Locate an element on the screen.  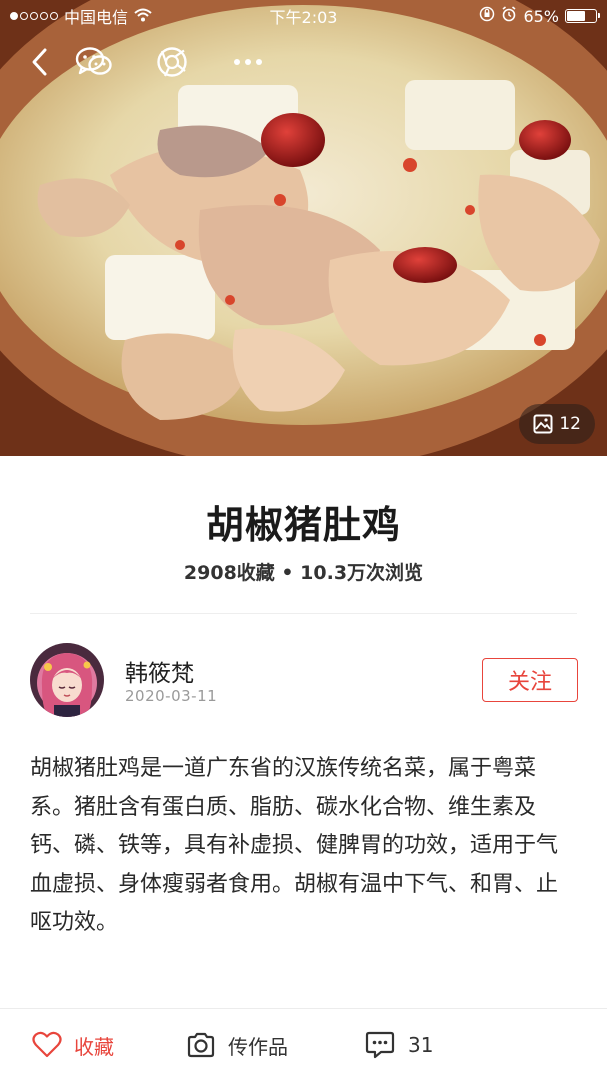
recipe-title: 胡椒猪肚鸡 is located at coordinates (303, 525).